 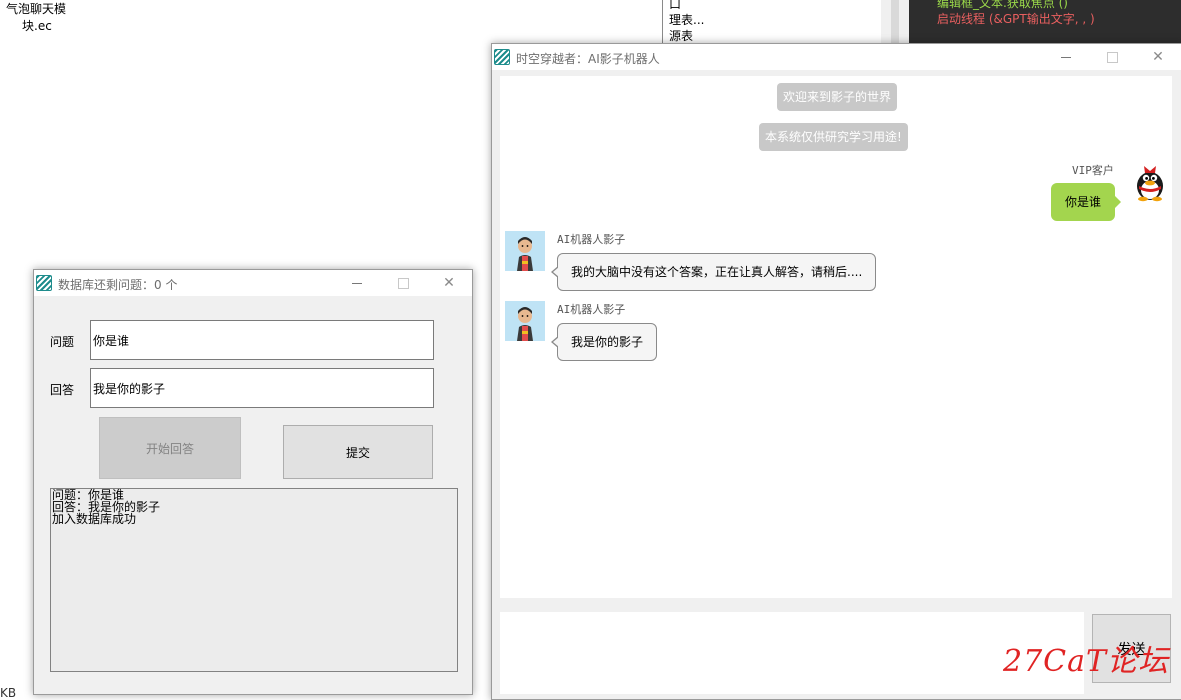 What do you see at coordinates (792, 653) in the screenshot?
I see `message-input` at bounding box center [792, 653].